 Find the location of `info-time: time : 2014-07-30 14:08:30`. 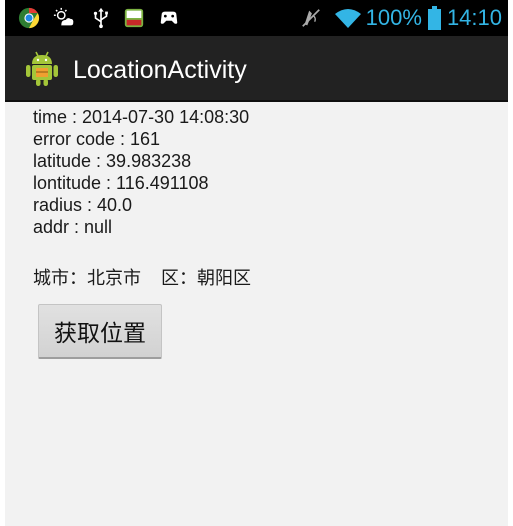

info-time: time : 2014-07-30 14:08:30 is located at coordinates (141, 117).